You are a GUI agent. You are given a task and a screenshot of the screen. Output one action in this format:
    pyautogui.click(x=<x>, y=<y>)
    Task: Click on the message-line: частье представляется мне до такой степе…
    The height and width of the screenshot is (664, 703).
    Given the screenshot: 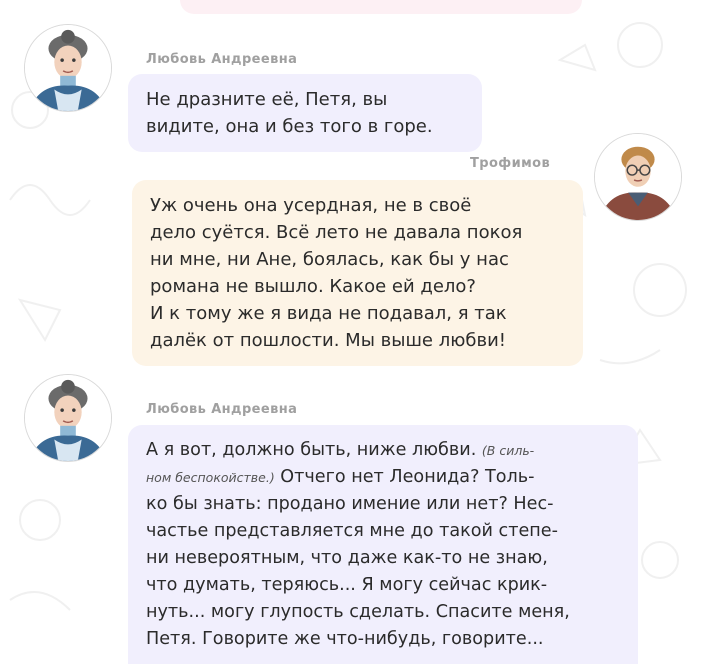 What is the action you would take?
    pyautogui.click(x=352, y=531)
    